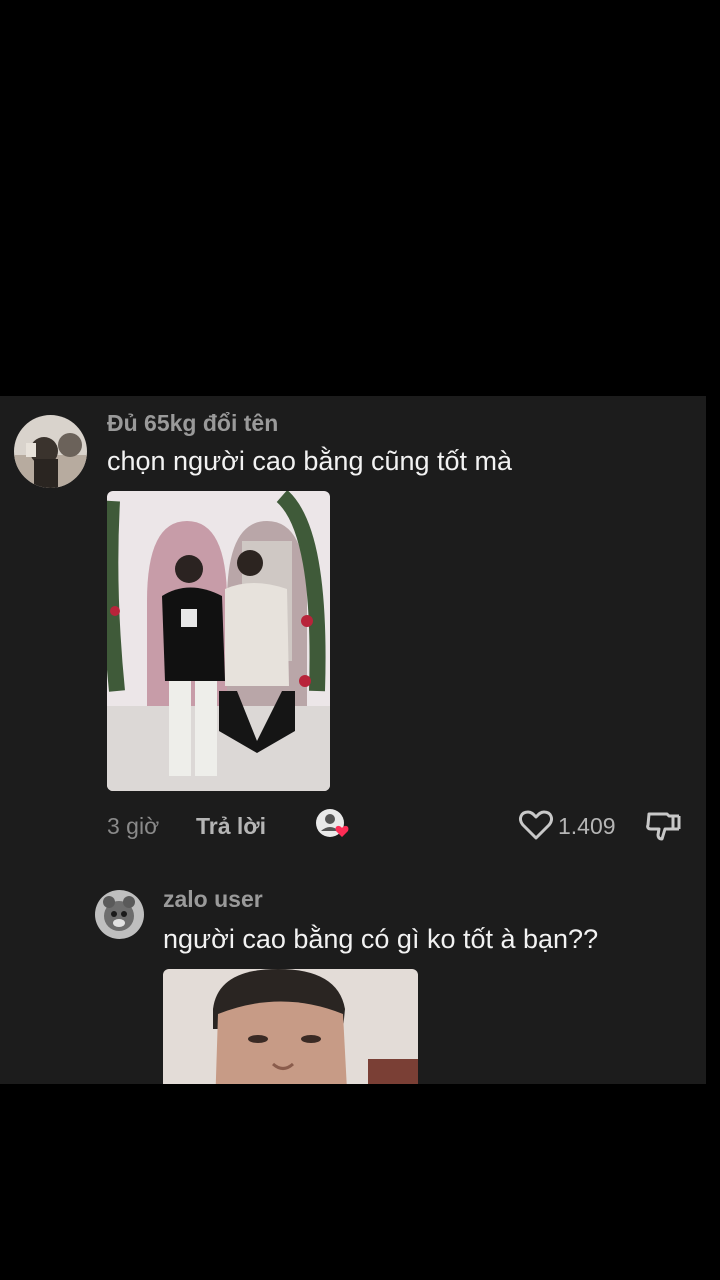 This screenshot has width=720, height=1280. What do you see at coordinates (119, 914) in the screenshot?
I see `reply-commenter-avatar` at bounding box center [119, 914].